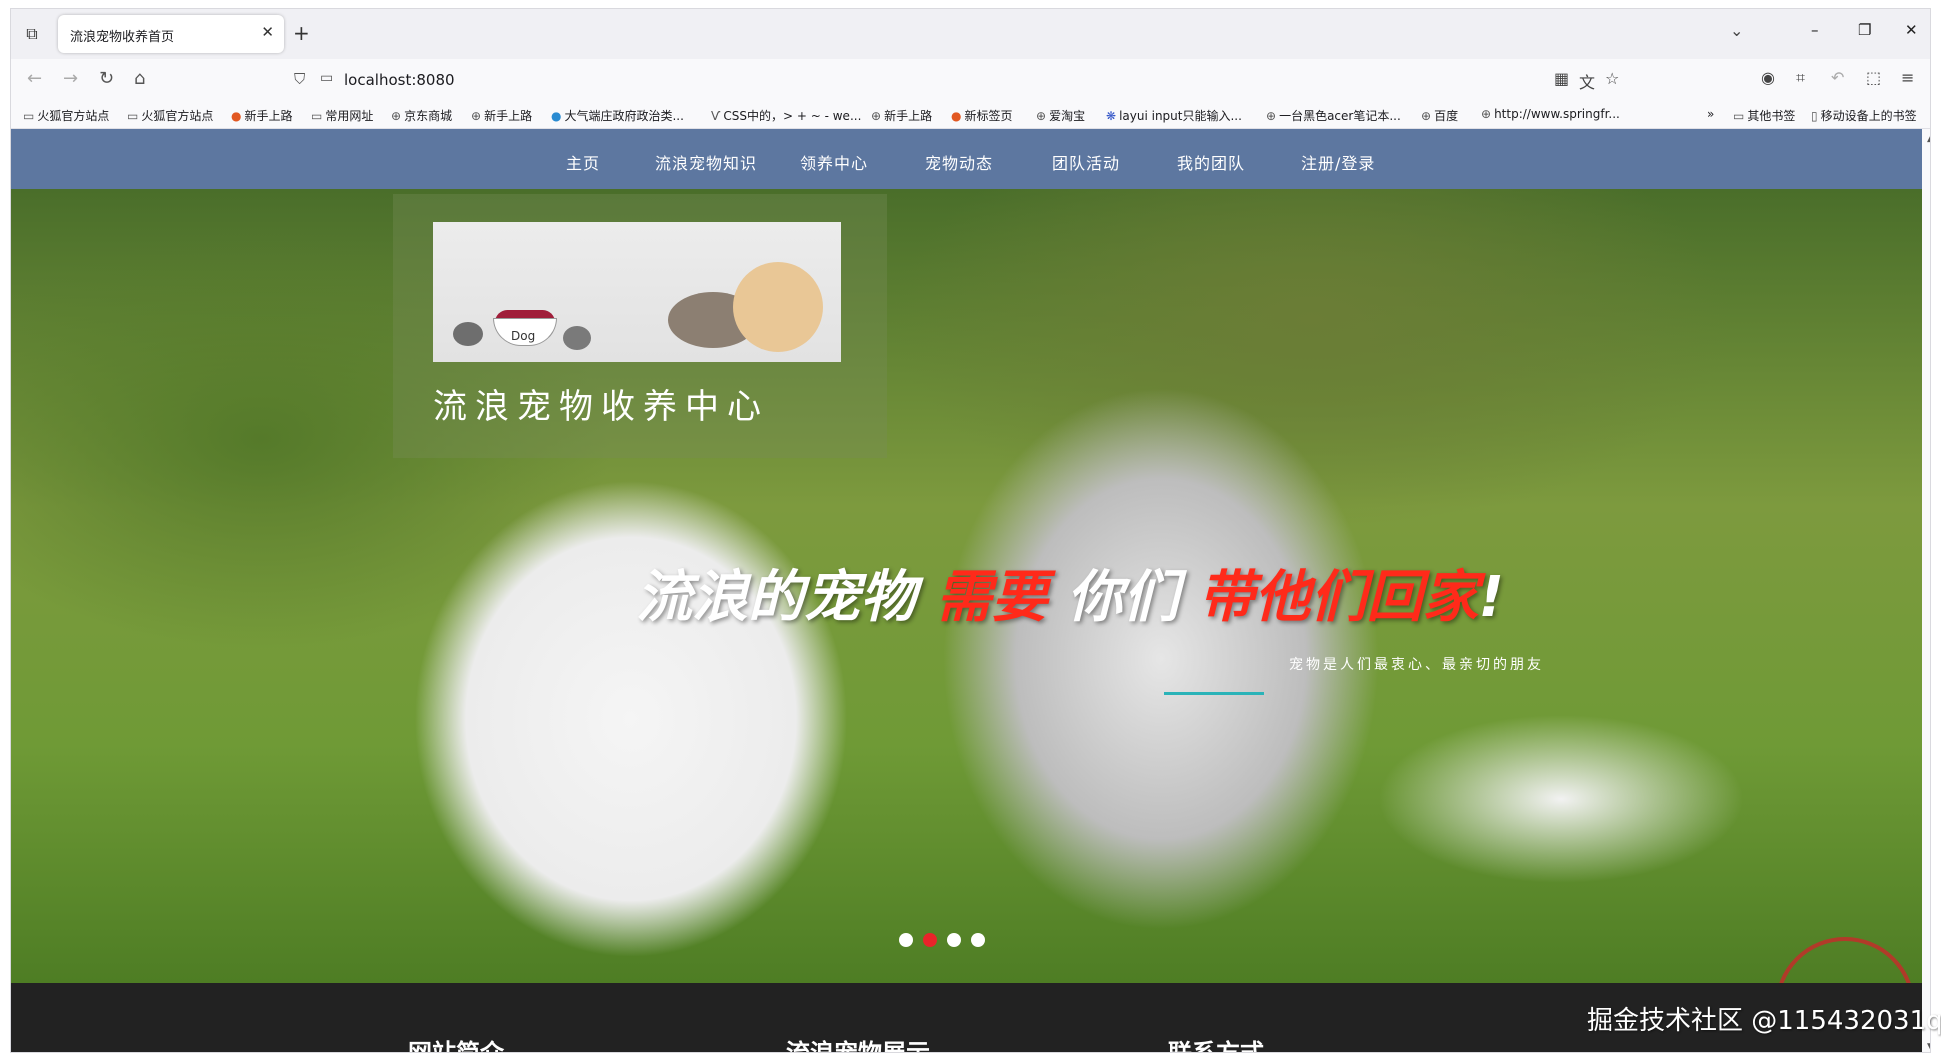  I want to click on site-nav: 主页 流浪宠物知识 领养中心 宠物动态 团队活动 我的团队 注册/登录, so click(966, 159).